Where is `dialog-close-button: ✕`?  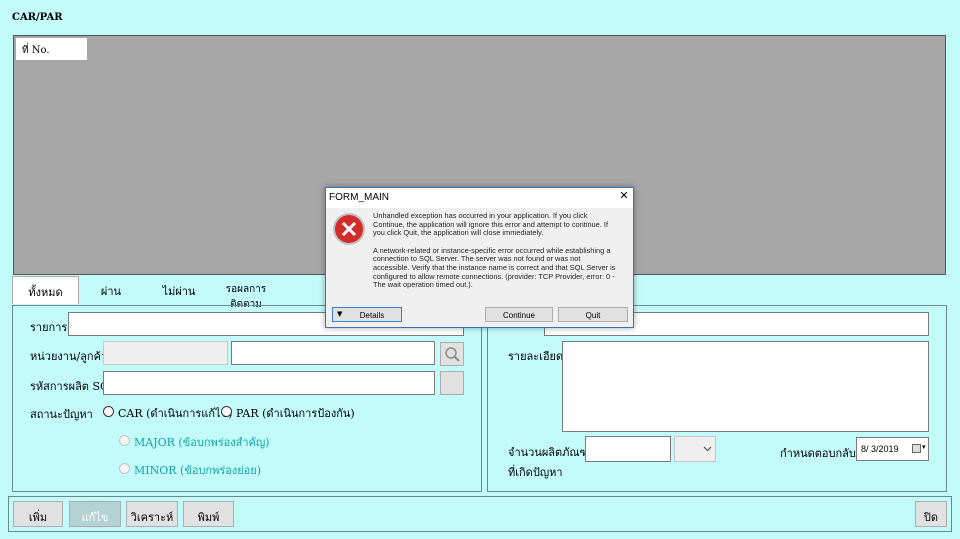 dialog-close-button: ✕ is located at coordinates (624, 197).